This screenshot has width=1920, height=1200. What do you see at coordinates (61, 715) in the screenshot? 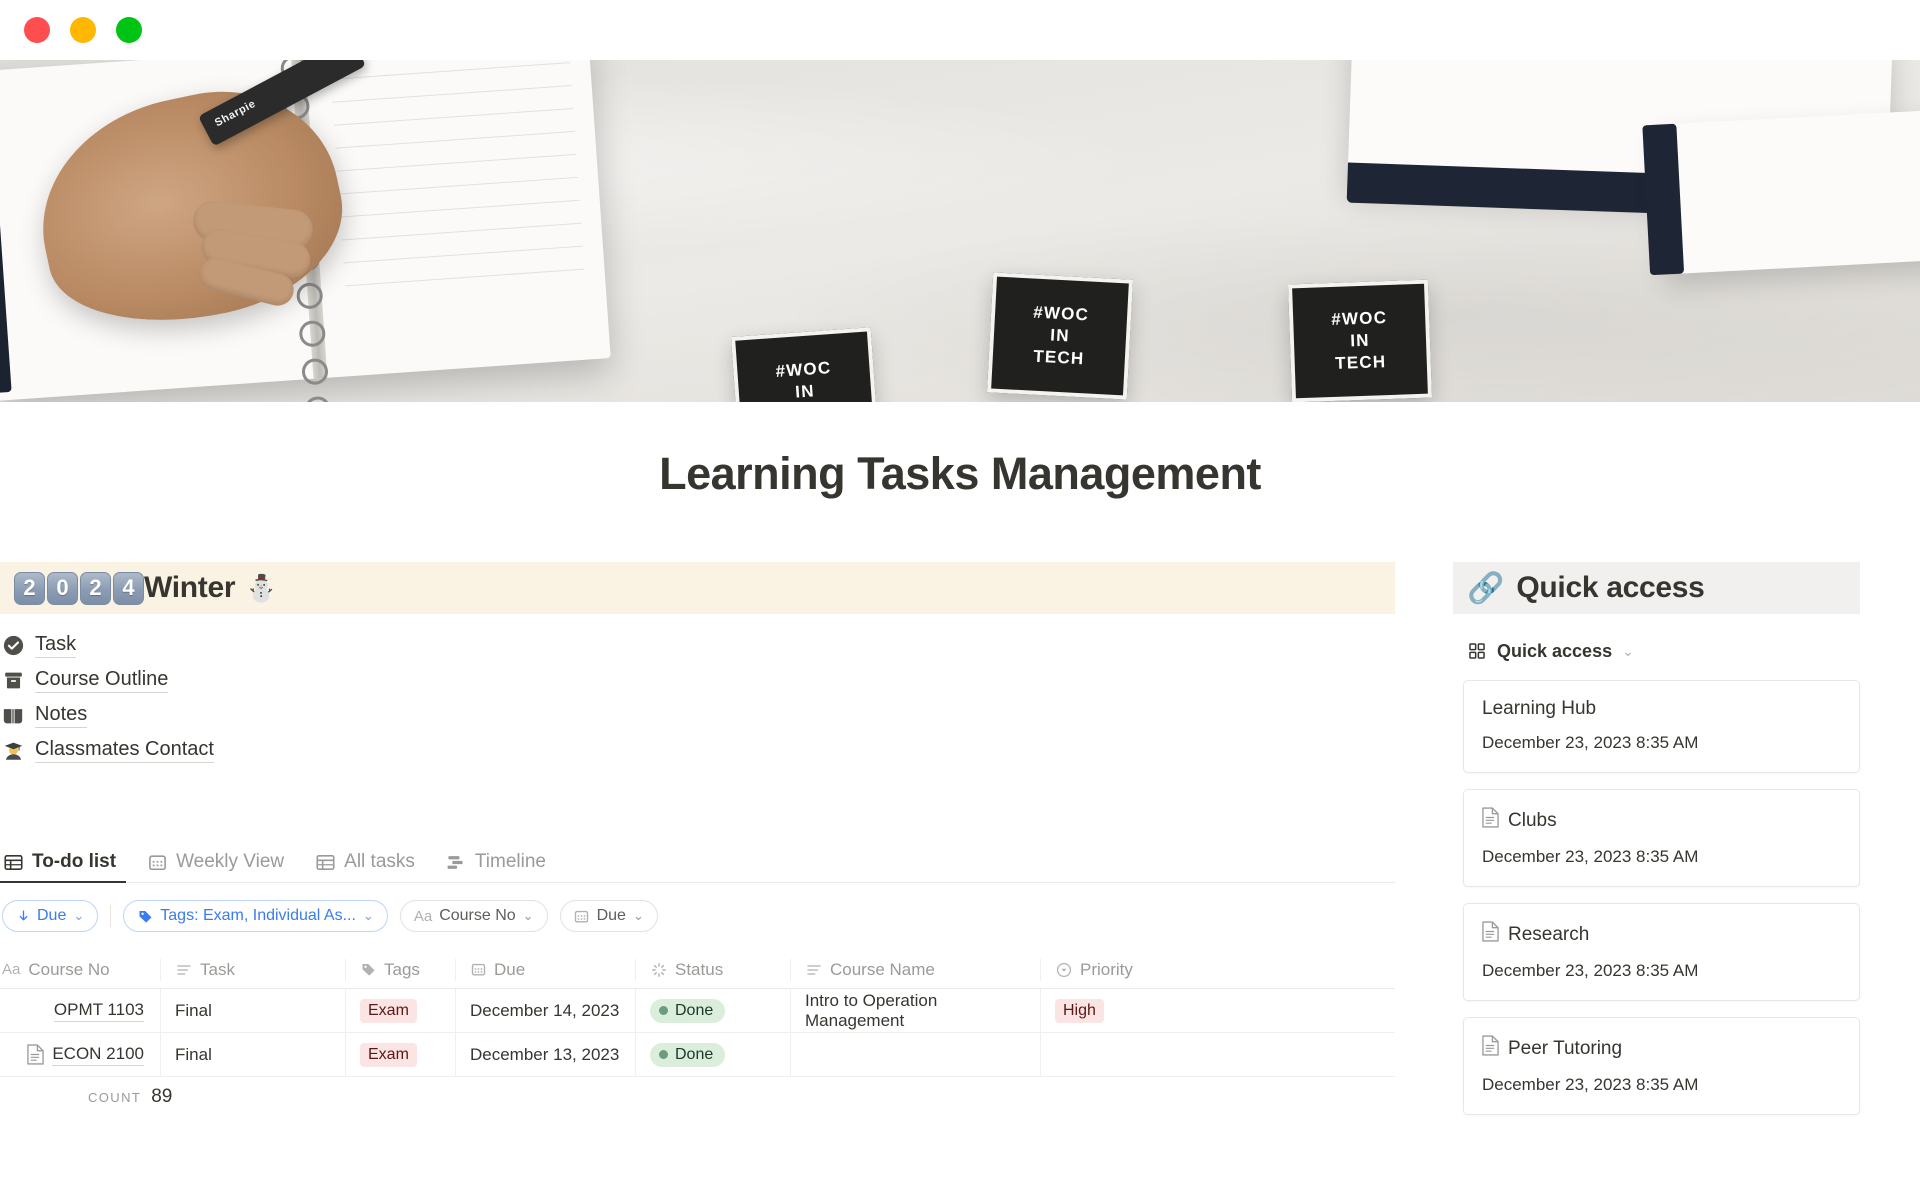
I see `link-label: Notes` at bounding box center [61, 715].